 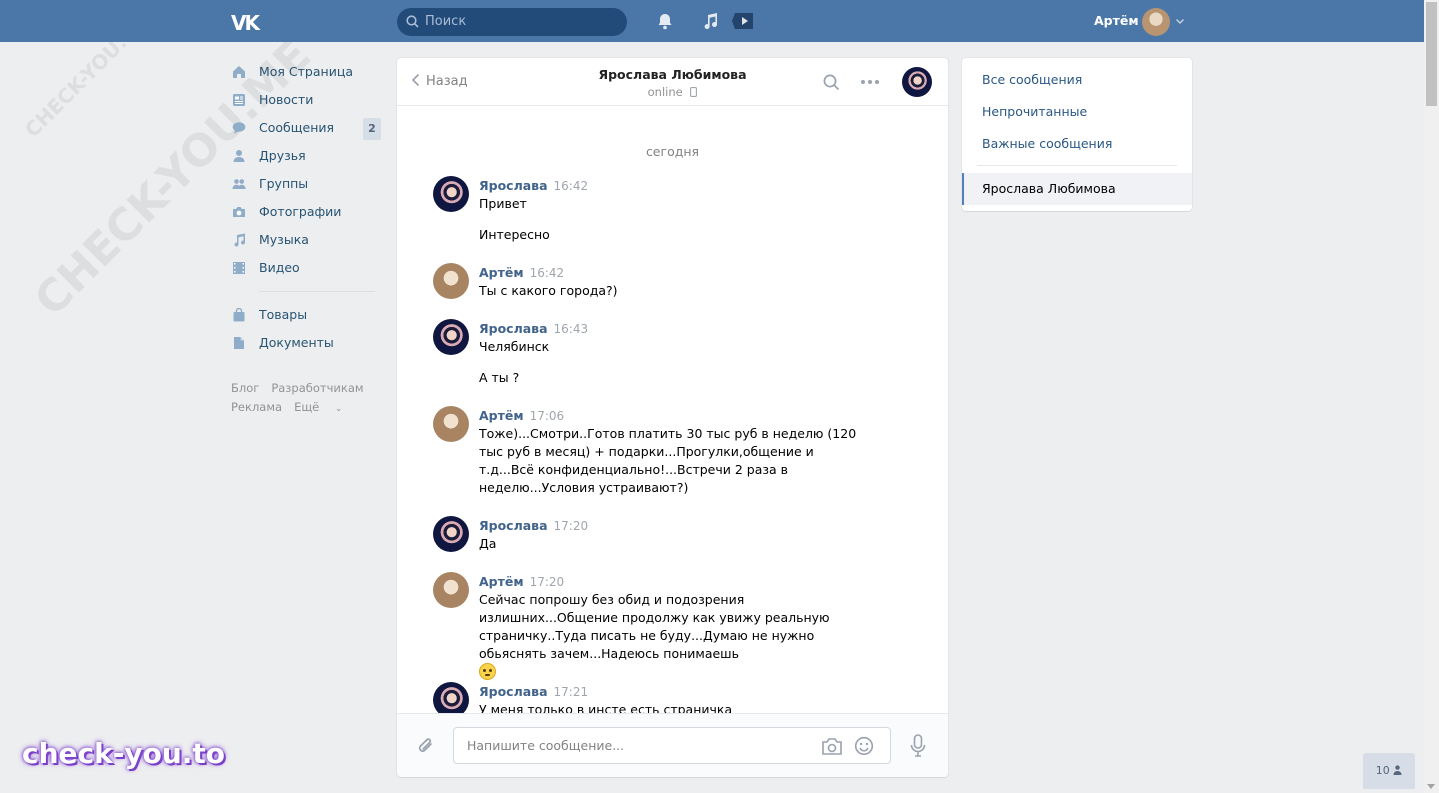 What do you see at coordinates (239, 268) in the screenshot?
I see `video-icon` at bounding box center [239, 268].